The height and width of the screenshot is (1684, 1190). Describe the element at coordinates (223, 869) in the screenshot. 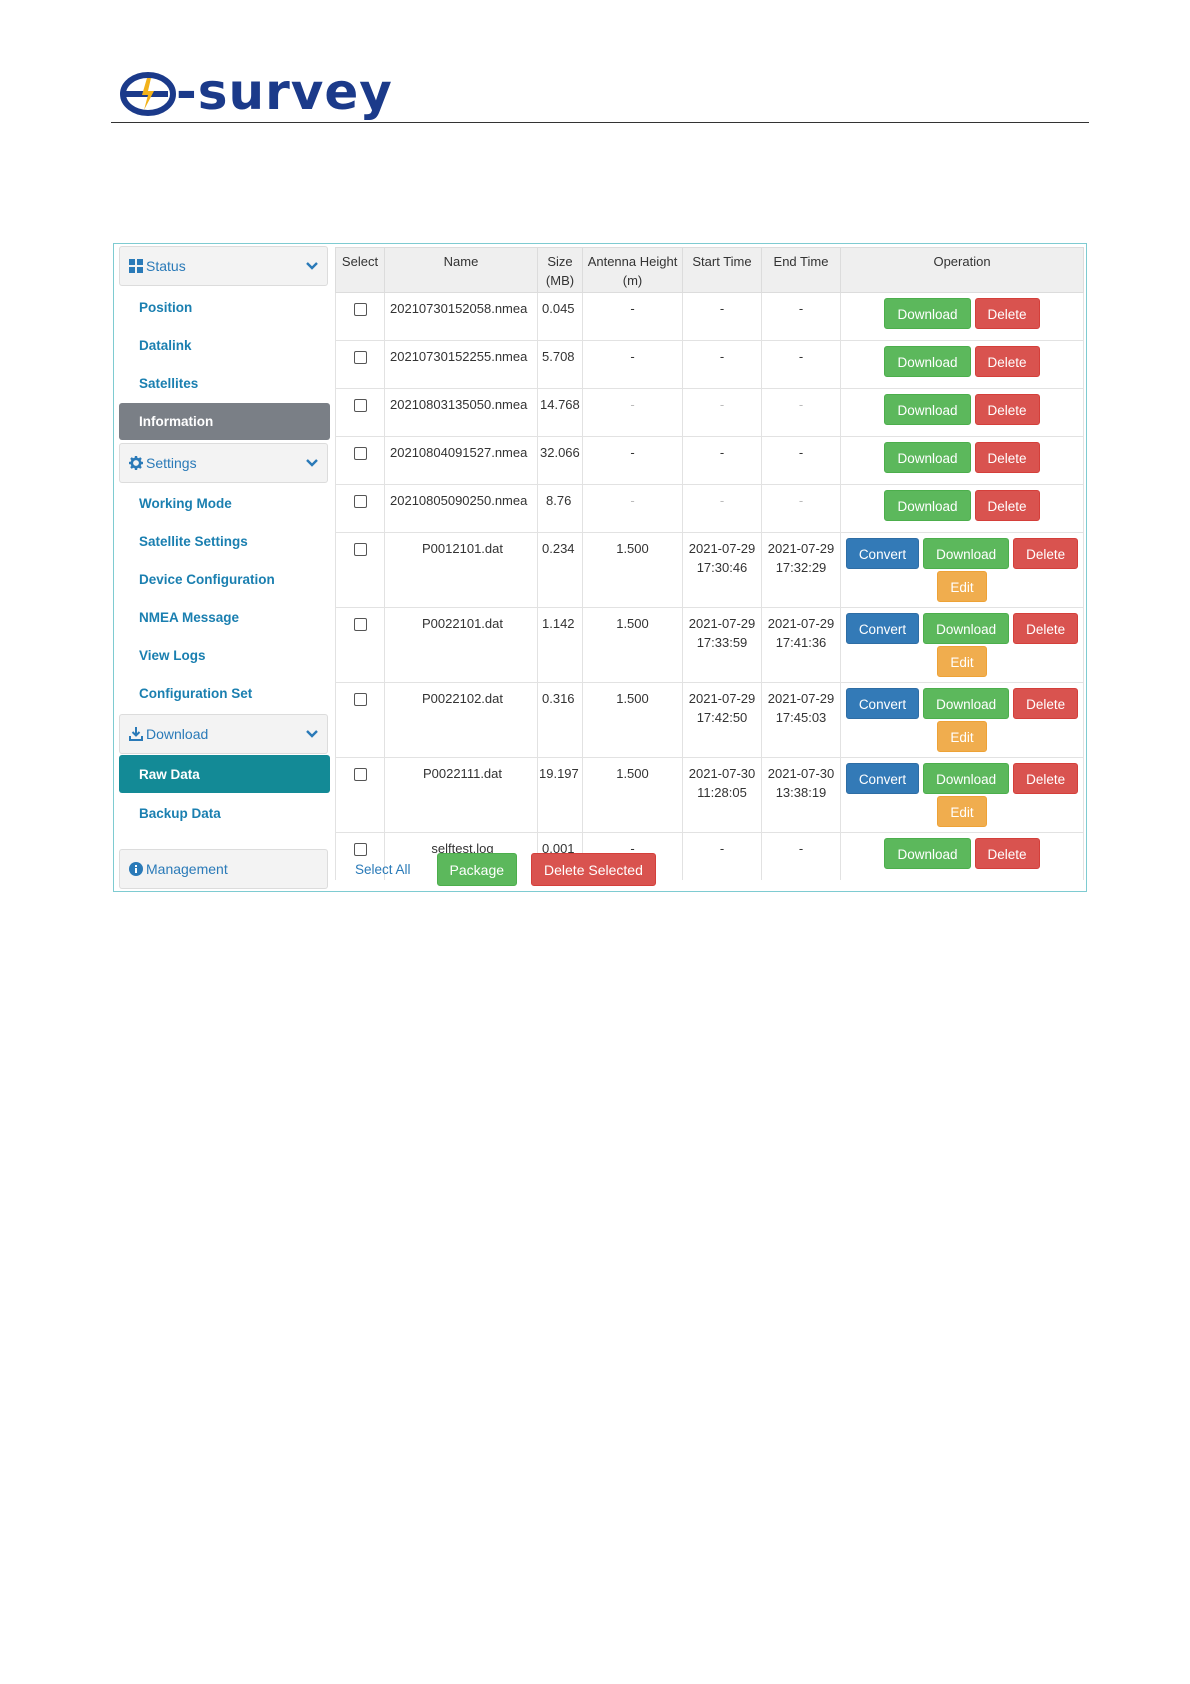

I see `sidebar-group-management: Management` at that location.